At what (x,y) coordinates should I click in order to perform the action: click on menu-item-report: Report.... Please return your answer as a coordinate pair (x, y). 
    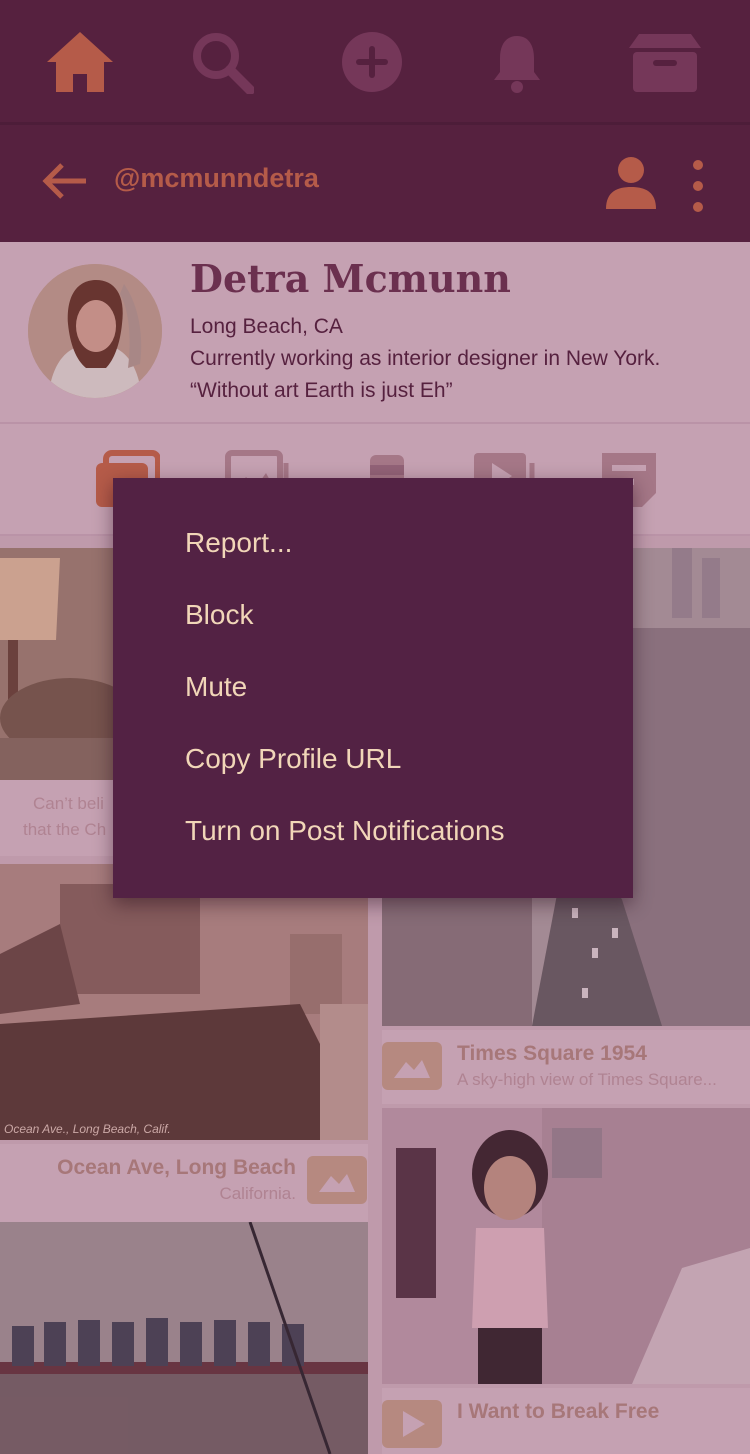
    Looking at the image, I should click on (238, 543).